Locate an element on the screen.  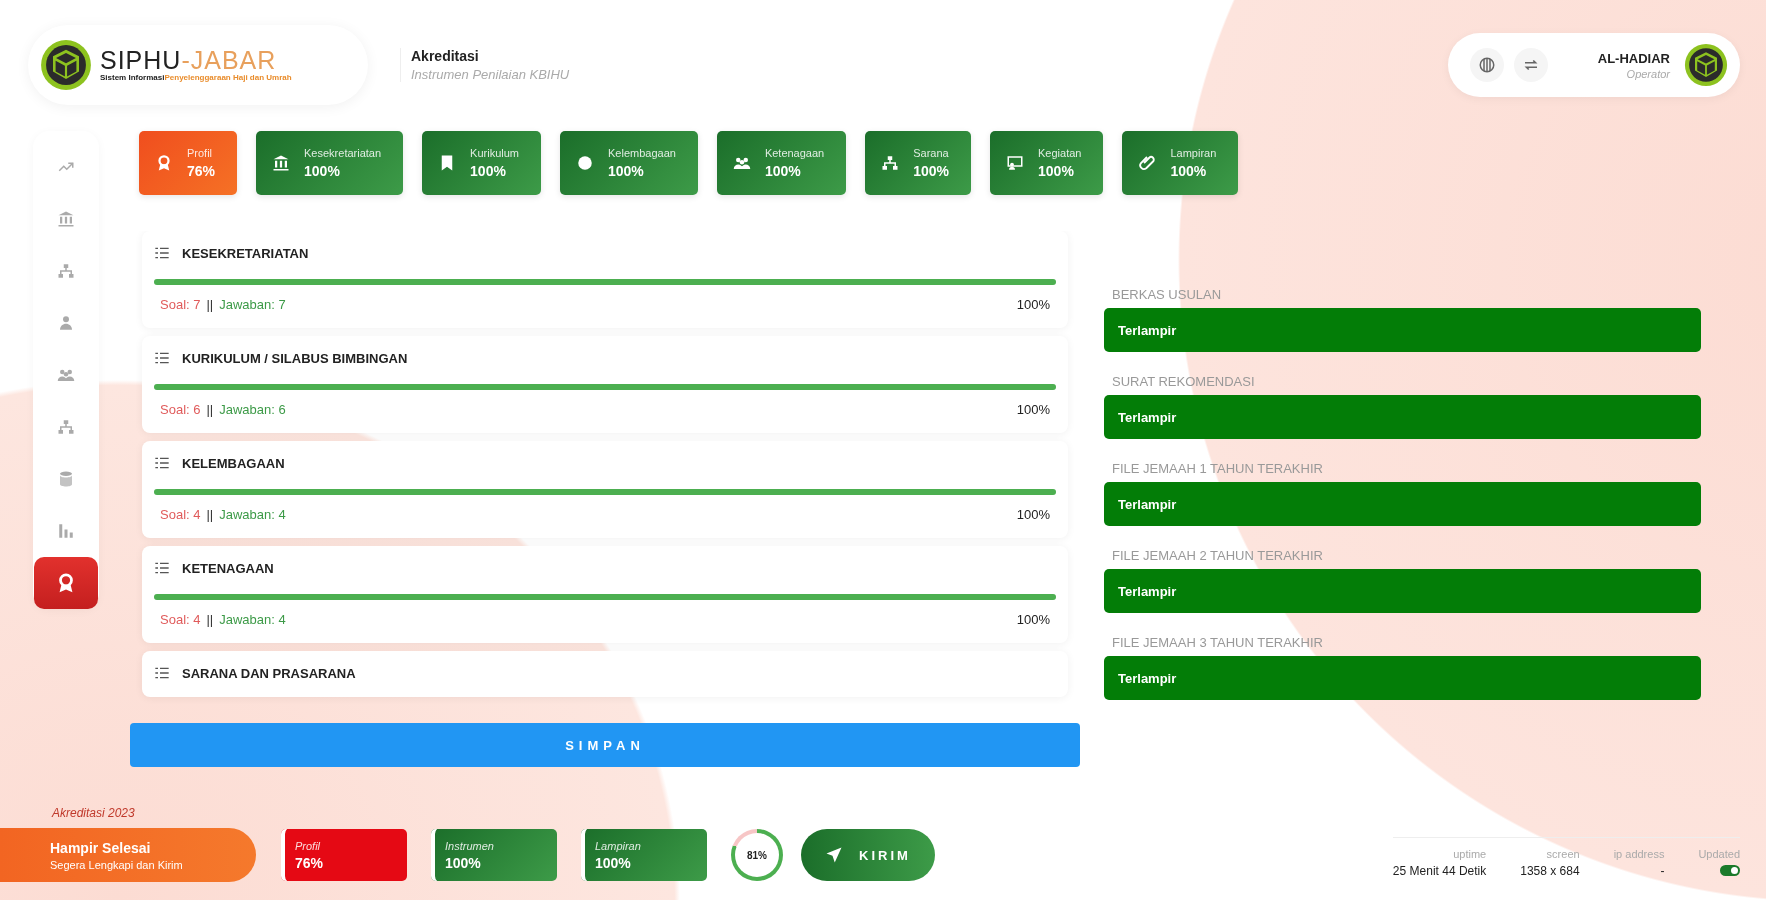
app-tagline: Sistem InformasiPenyelenggaraan Haji dan Umrah is located at coordinates (196, 77).